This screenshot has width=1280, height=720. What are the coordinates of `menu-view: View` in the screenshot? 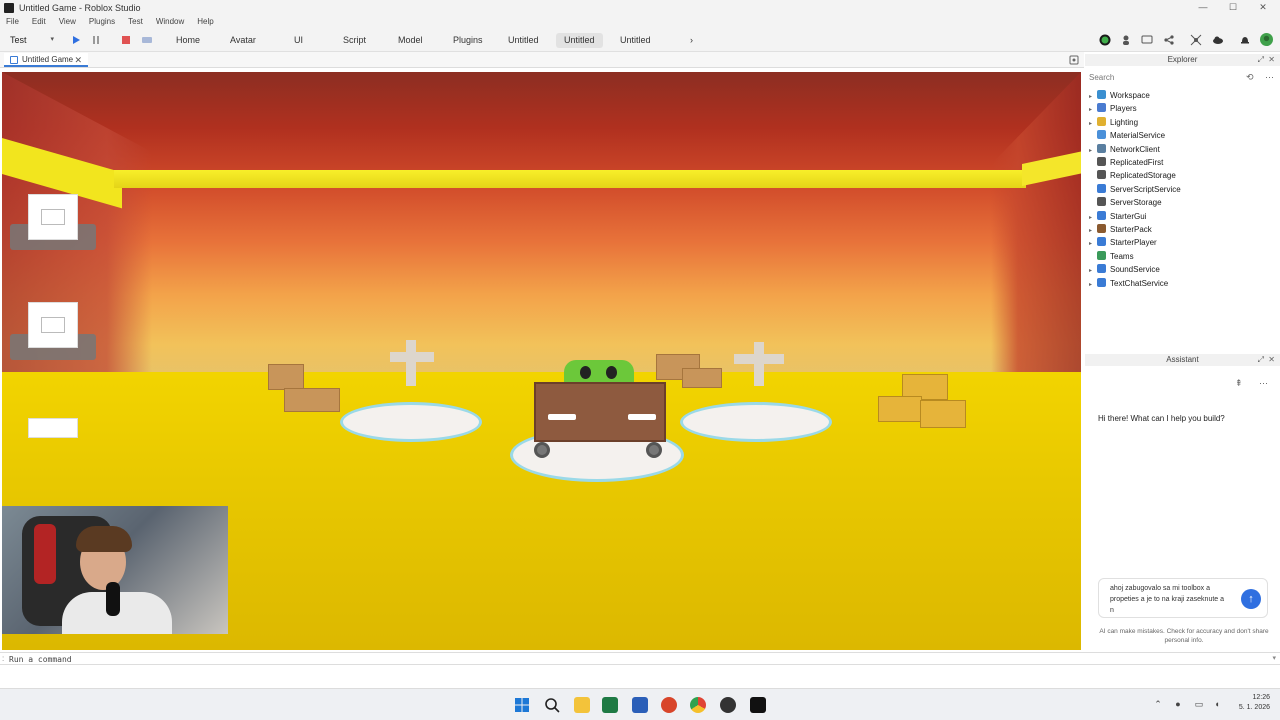 It's located at (67, 21).